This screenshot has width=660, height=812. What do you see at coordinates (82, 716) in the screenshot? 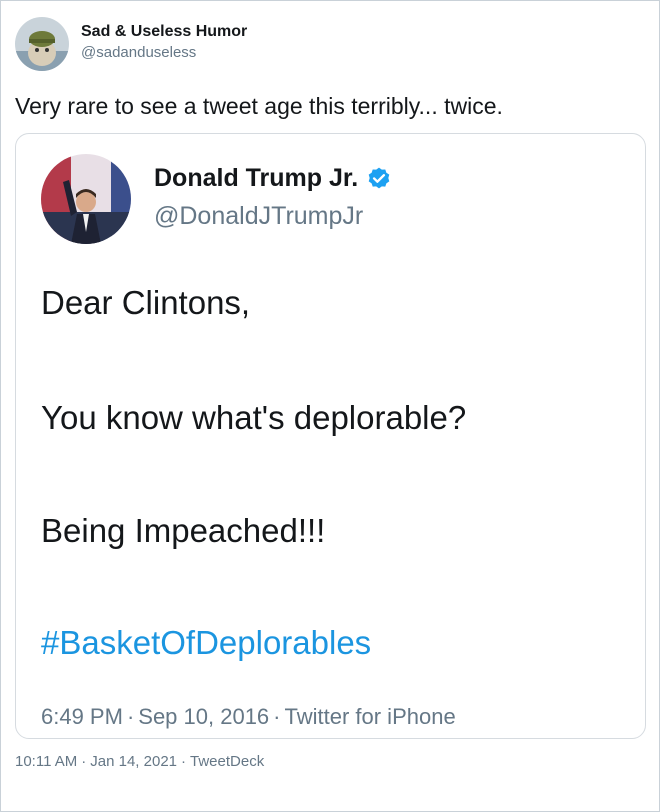
I see `quoted-time: 6:49 PM` at bounding box center [82, 716].